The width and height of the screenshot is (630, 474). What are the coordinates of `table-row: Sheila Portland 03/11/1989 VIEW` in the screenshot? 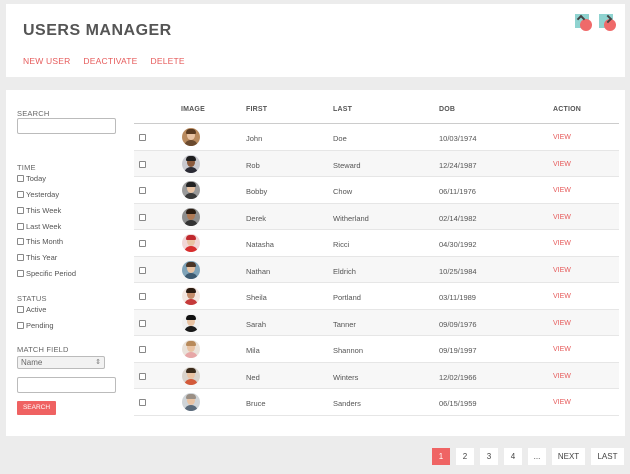 It's located at (376, 296).